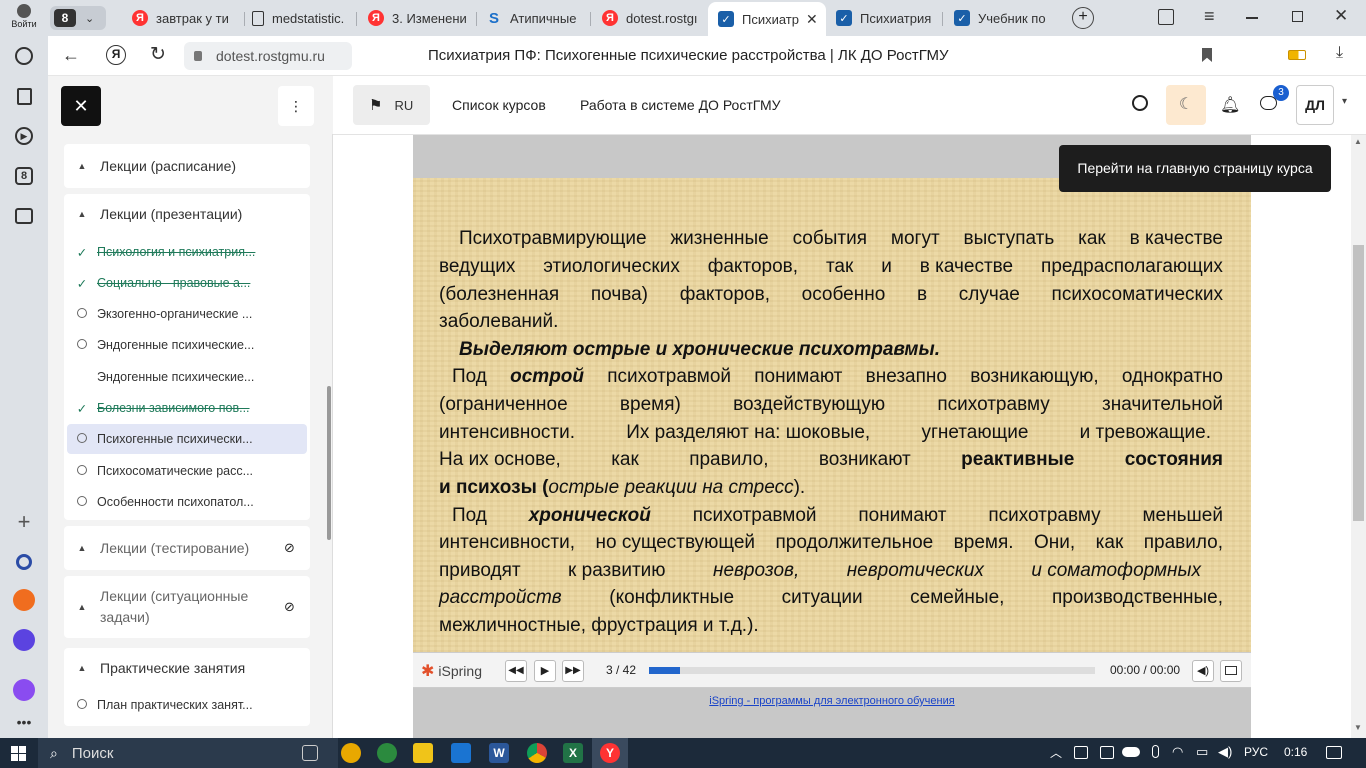  What do you see at coordinates (186, 18) in the screenshot?
I see `browser-tab: Язавтрак у ти` at bounding box center [186, 18].